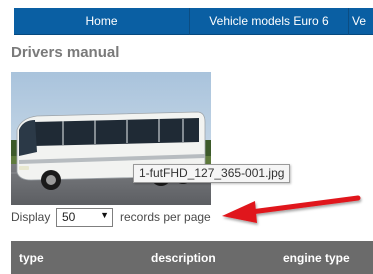  I want to click on table-header: type description engine type, so click(192, 257).